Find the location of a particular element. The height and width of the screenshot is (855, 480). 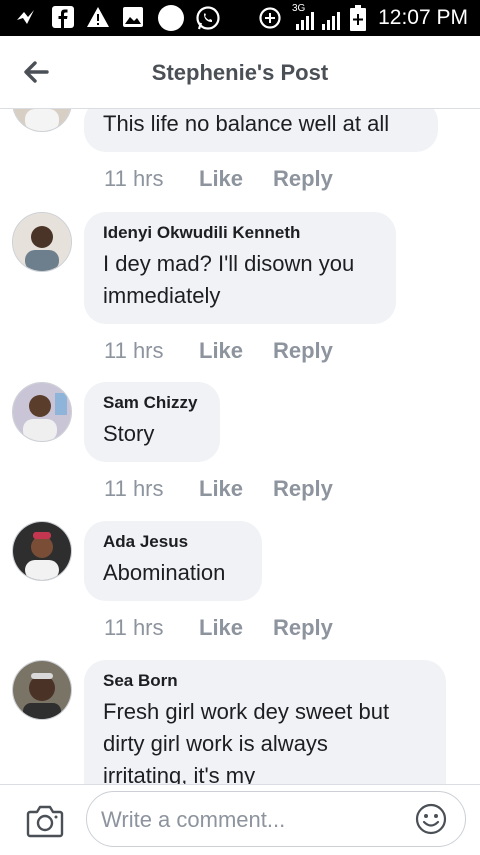

image-icon is located at coordinates (133, 17).